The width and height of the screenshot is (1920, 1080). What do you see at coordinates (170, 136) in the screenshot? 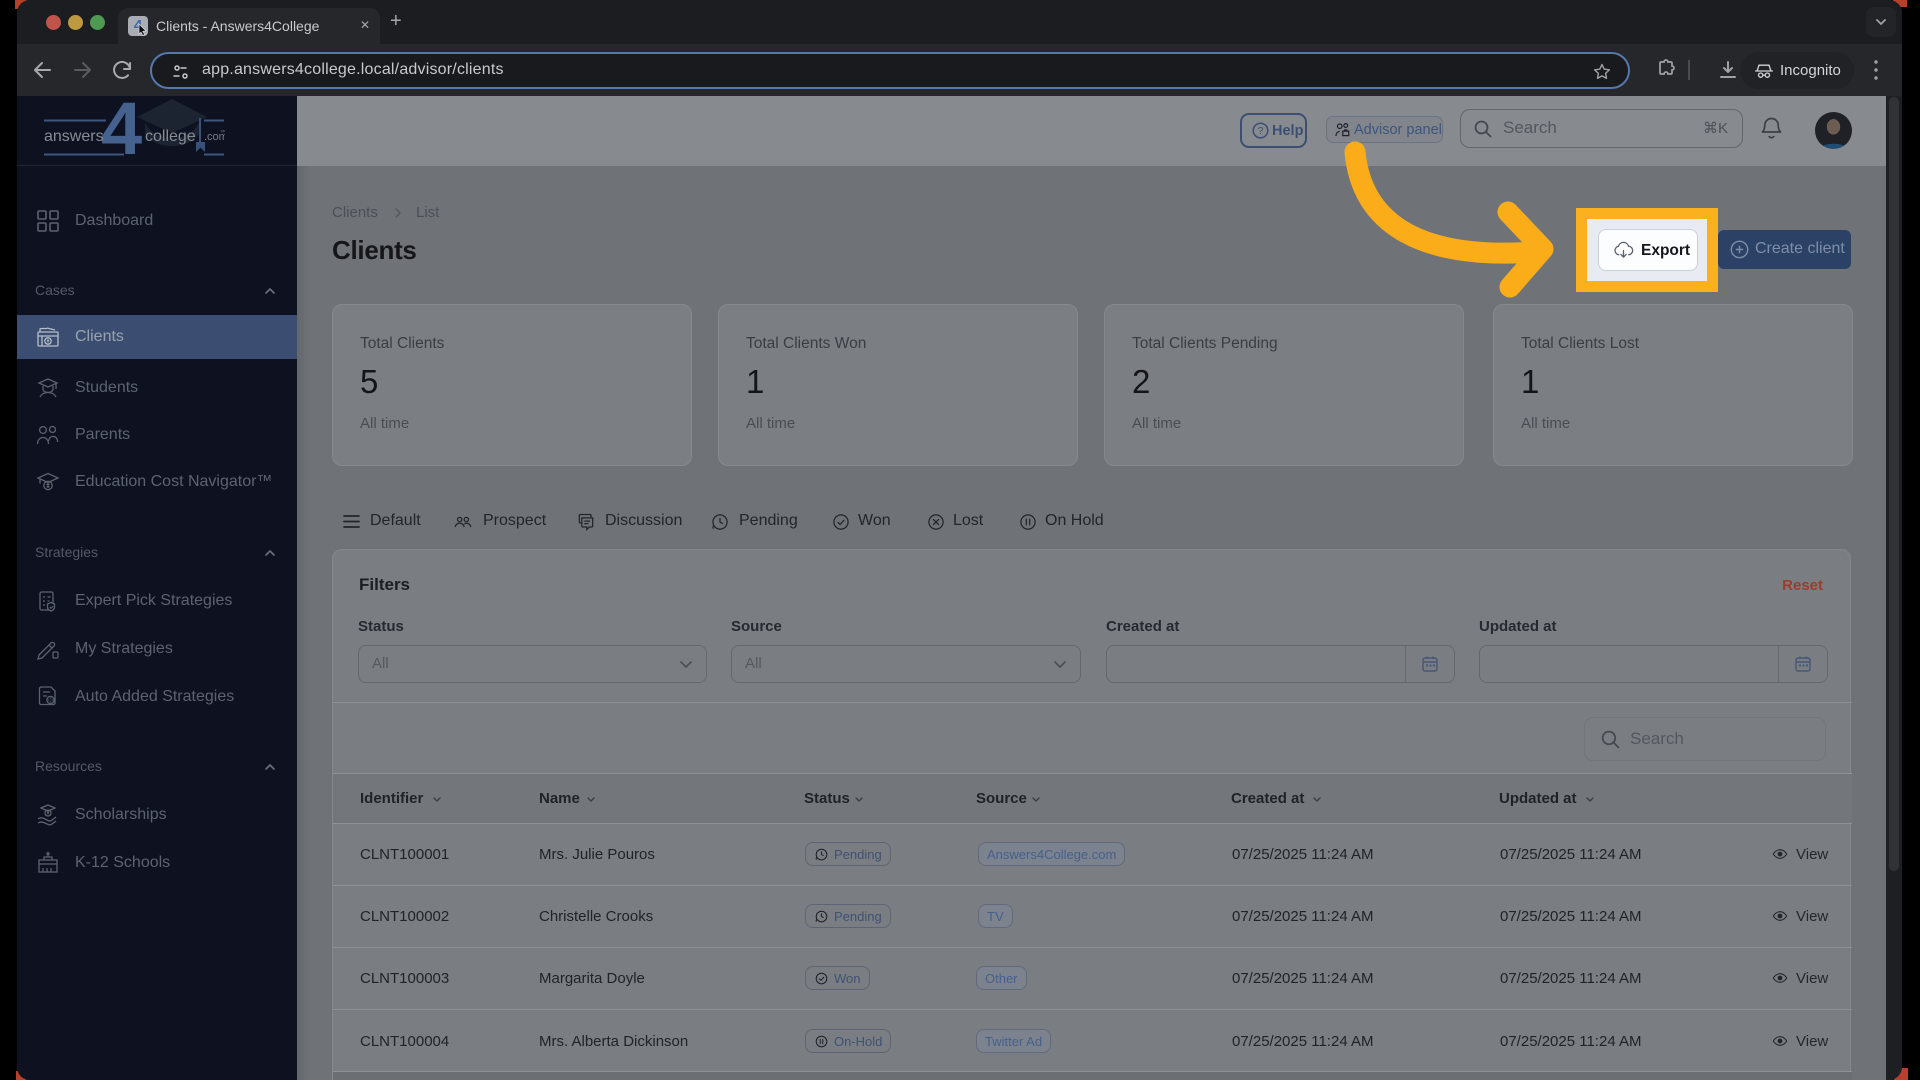
I see `svg-text: college` at bounding box center [170, 136].